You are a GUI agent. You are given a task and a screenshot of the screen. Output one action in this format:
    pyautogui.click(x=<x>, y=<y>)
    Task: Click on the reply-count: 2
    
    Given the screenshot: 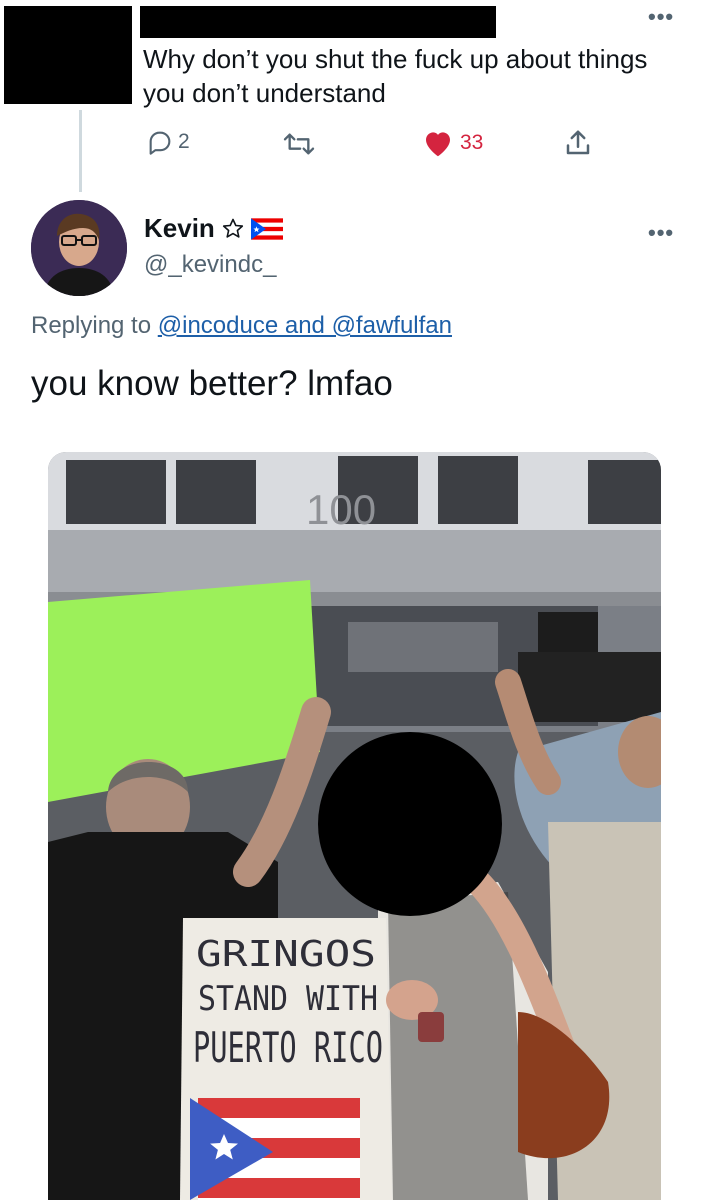 What is the action you would take?
    pyautogui.click(x=184, y=141)
    